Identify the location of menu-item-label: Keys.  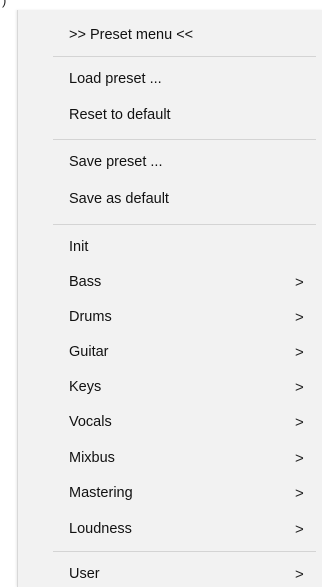
(85, 387).